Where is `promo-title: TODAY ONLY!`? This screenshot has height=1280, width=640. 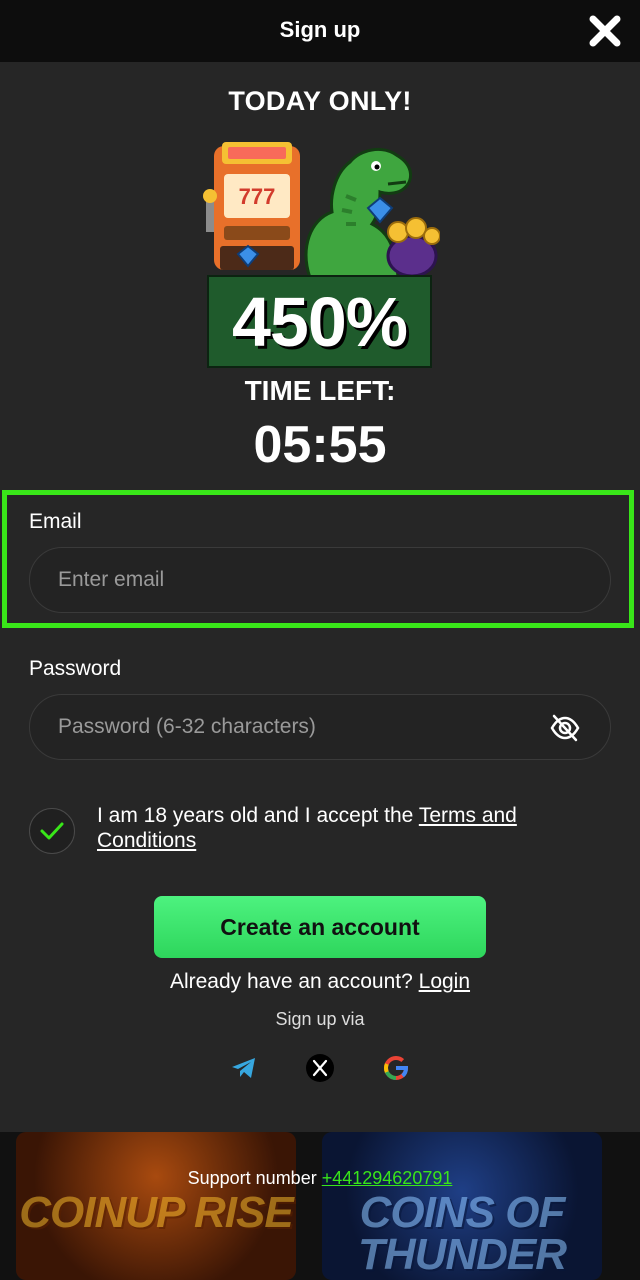
promo-title: TODAY ONLY! is located at coordinates (320, 101).